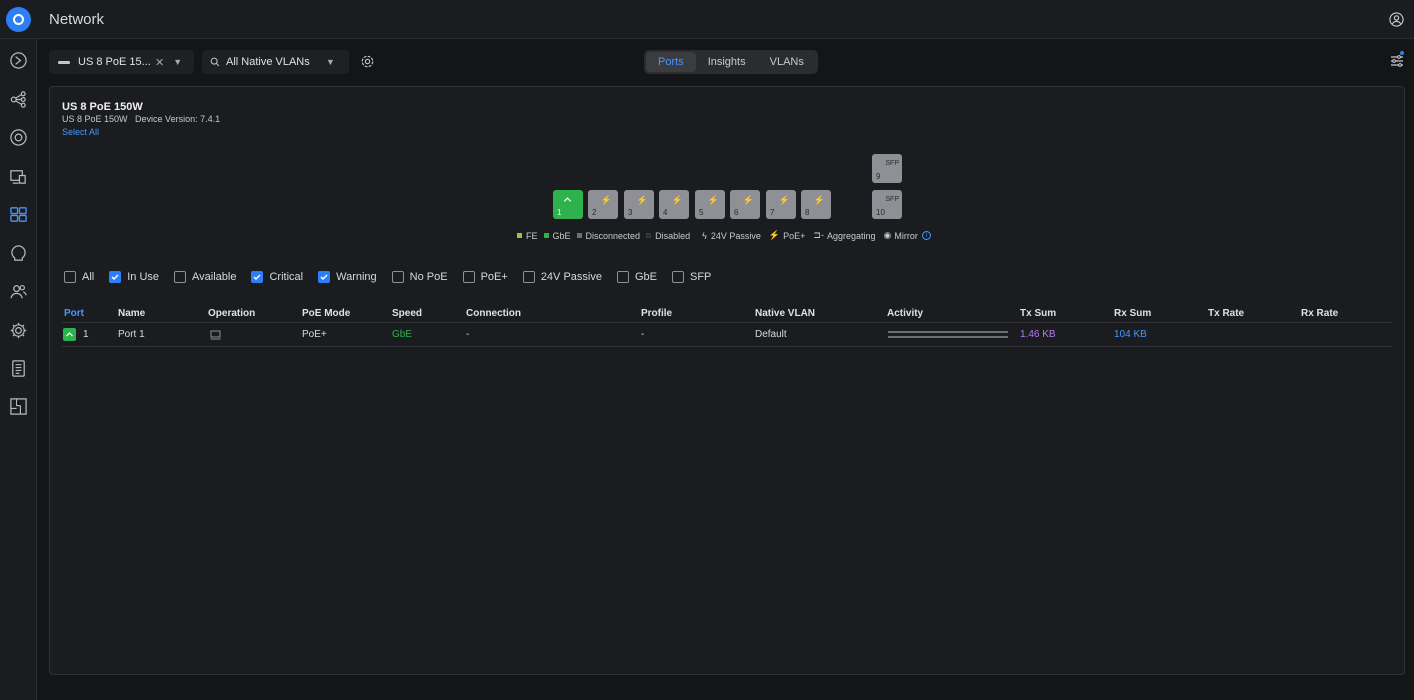 Image resolution: width=1414 pixels, height=700 pixels. I want to click on col-speed: Speed, so click(407, 313).